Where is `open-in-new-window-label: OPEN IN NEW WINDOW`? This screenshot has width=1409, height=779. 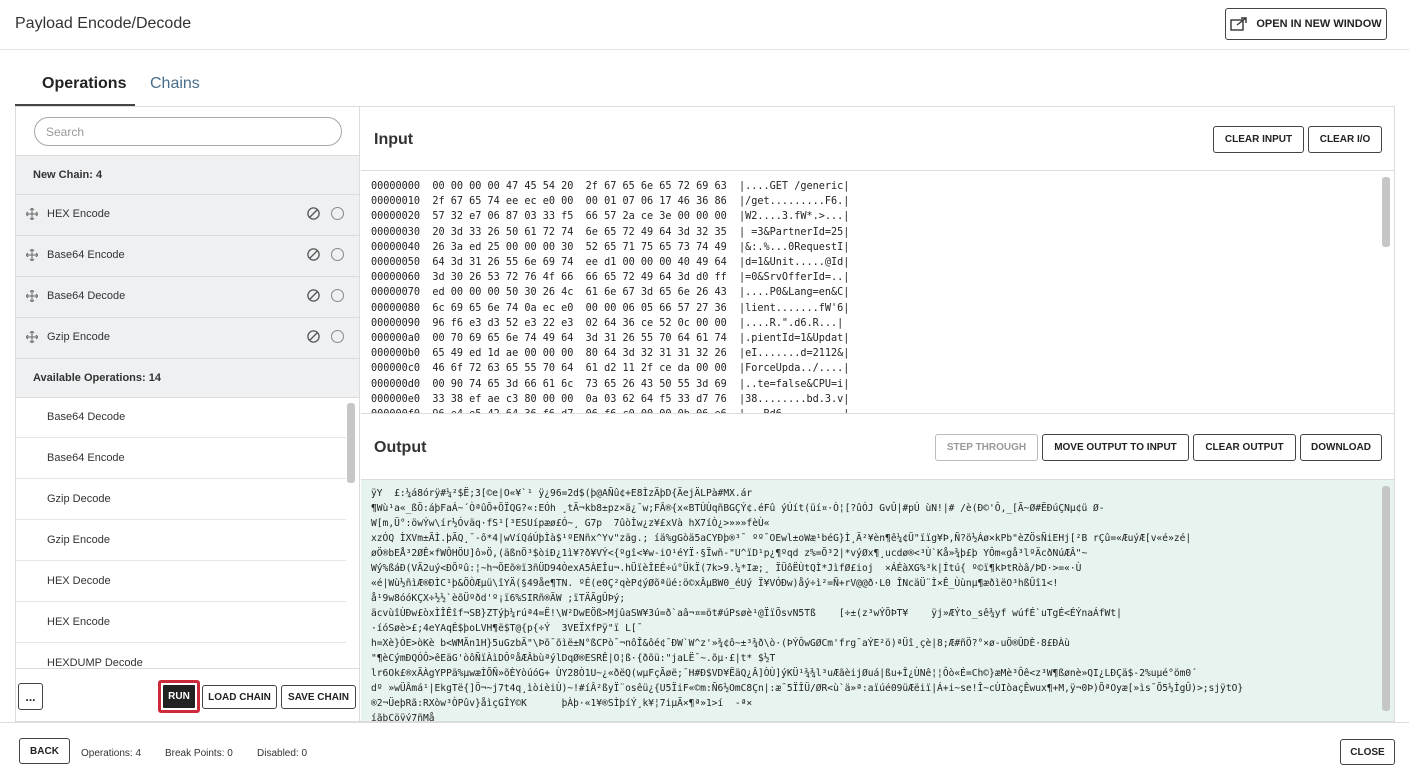
open-in-new-window-label: OPEN IN NEW WINDOW is located at coordinates (1319, 24).